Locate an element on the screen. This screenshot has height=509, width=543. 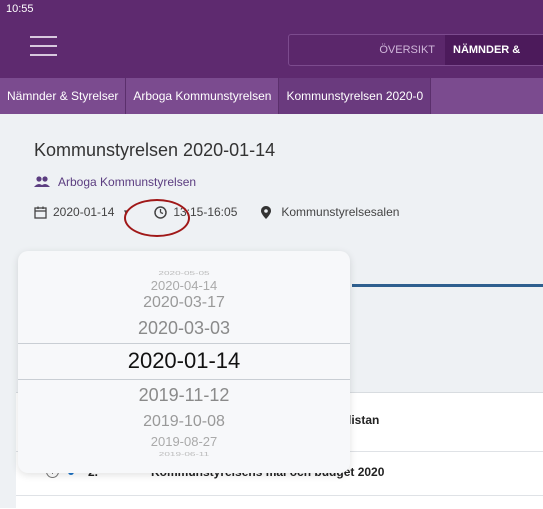
tab-oversikt: ÖVERSIKT is located at coordinates (367, 50).